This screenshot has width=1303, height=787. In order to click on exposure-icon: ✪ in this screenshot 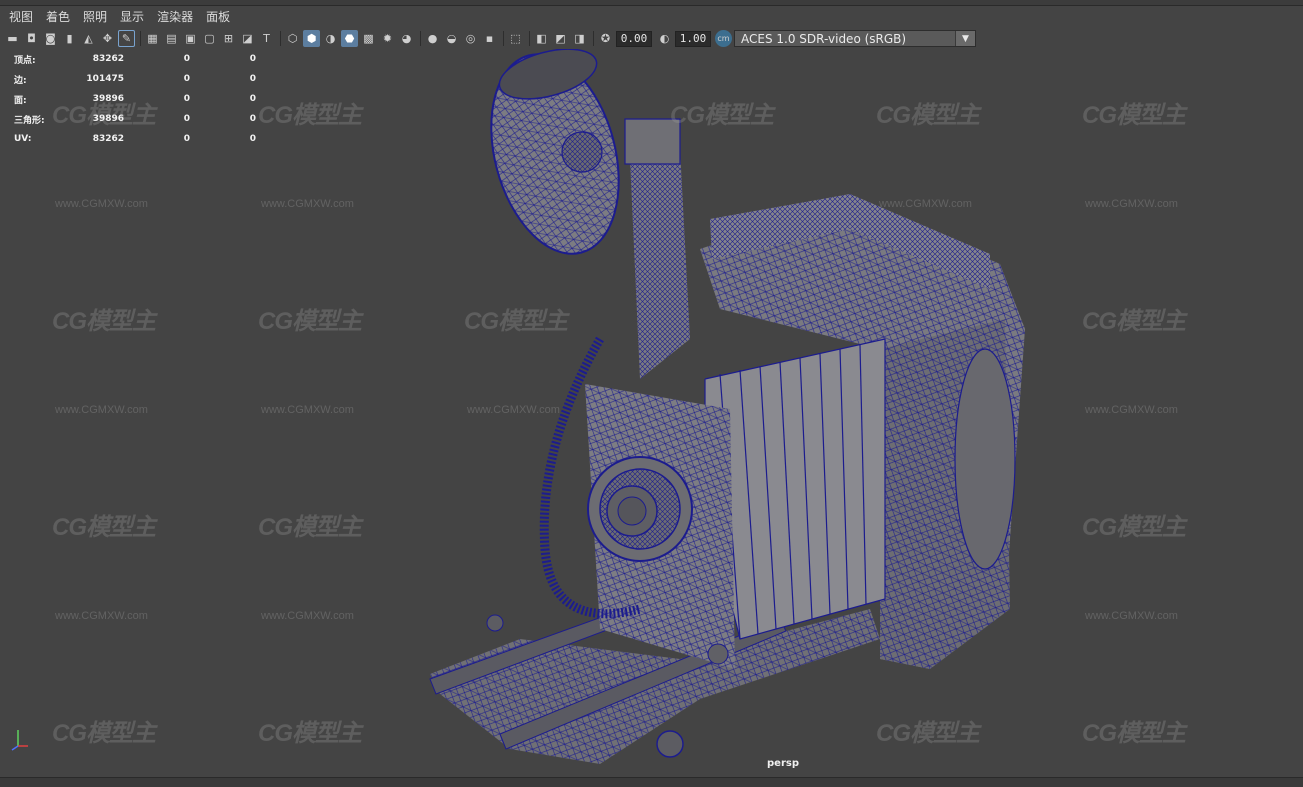, I will do `click(605, 38)`.